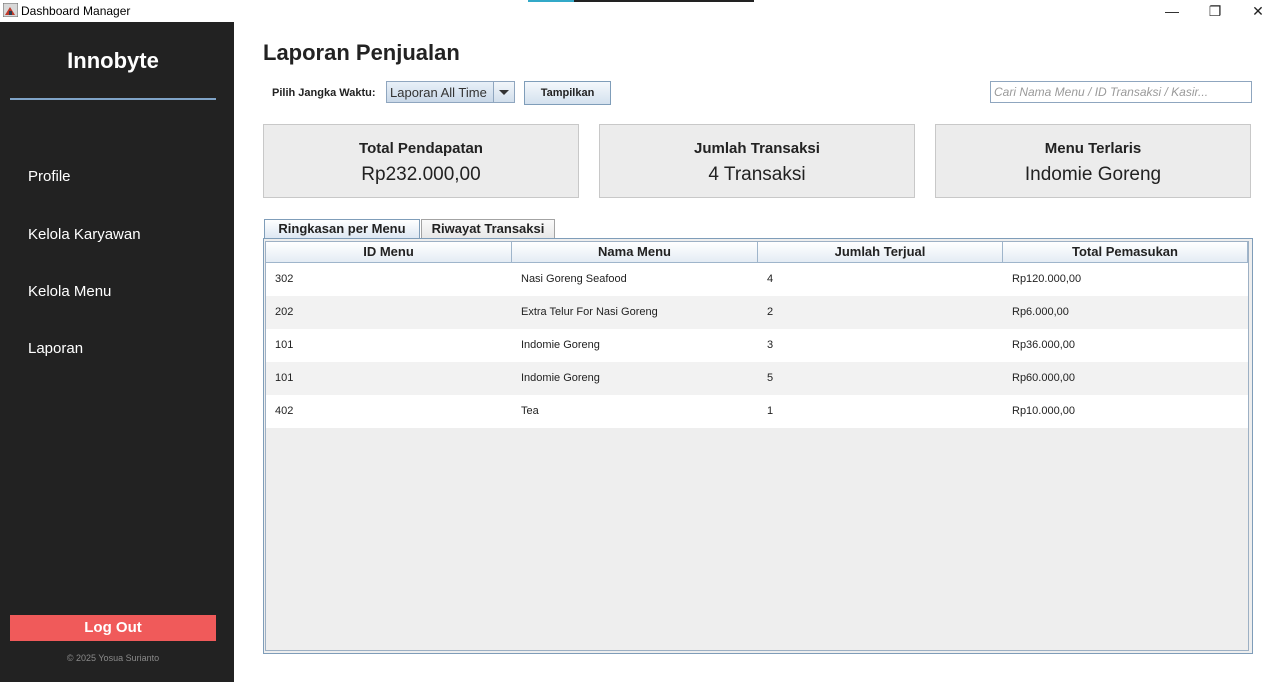 Image resolution: width=1280 pixels, height=682 pixels. What do you see at coordinates (1043, 345) in the screenshot?
I see `cell-total-pemasukan: Rp36.000,00` at bounding box center [1043, 345].